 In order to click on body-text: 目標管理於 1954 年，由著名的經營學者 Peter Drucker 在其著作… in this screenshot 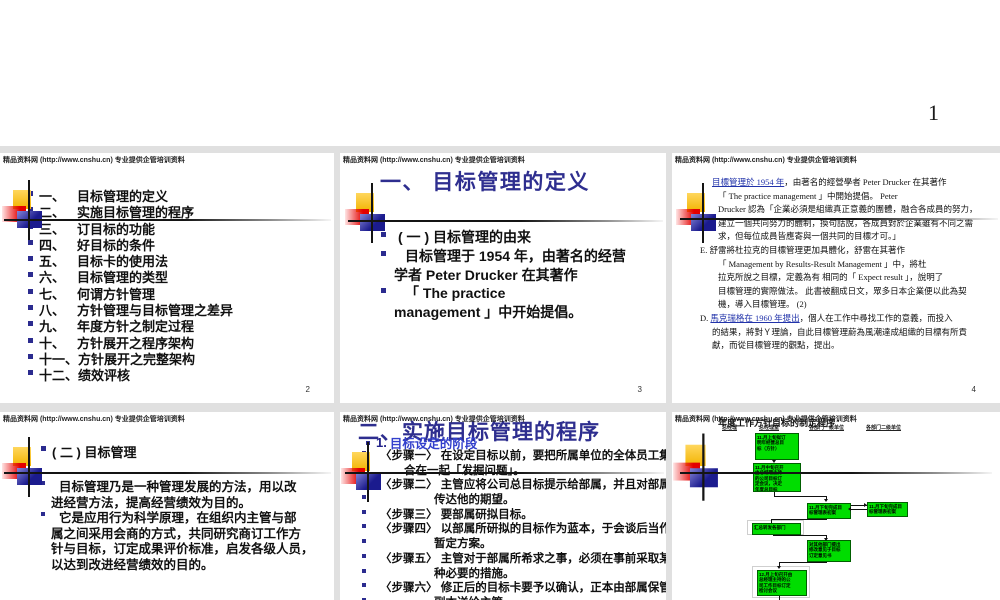, I will do `click(838, 264)`.